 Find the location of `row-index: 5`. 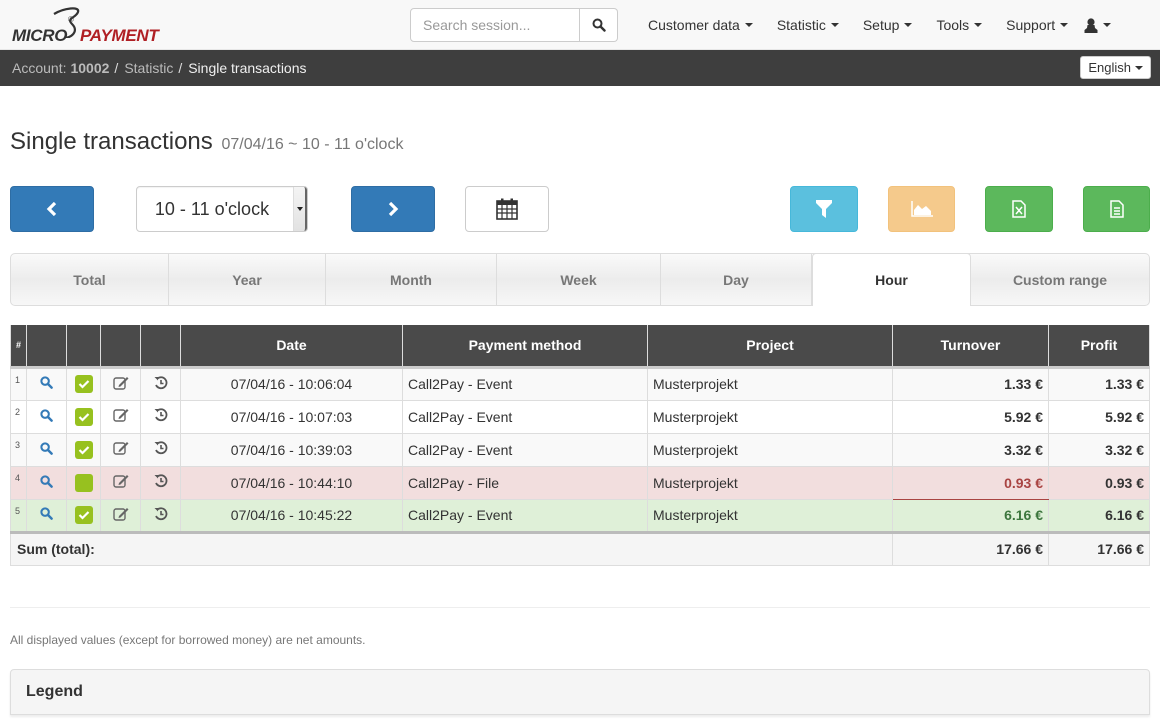

row-index: 5 is located at coordinates (18, 515).